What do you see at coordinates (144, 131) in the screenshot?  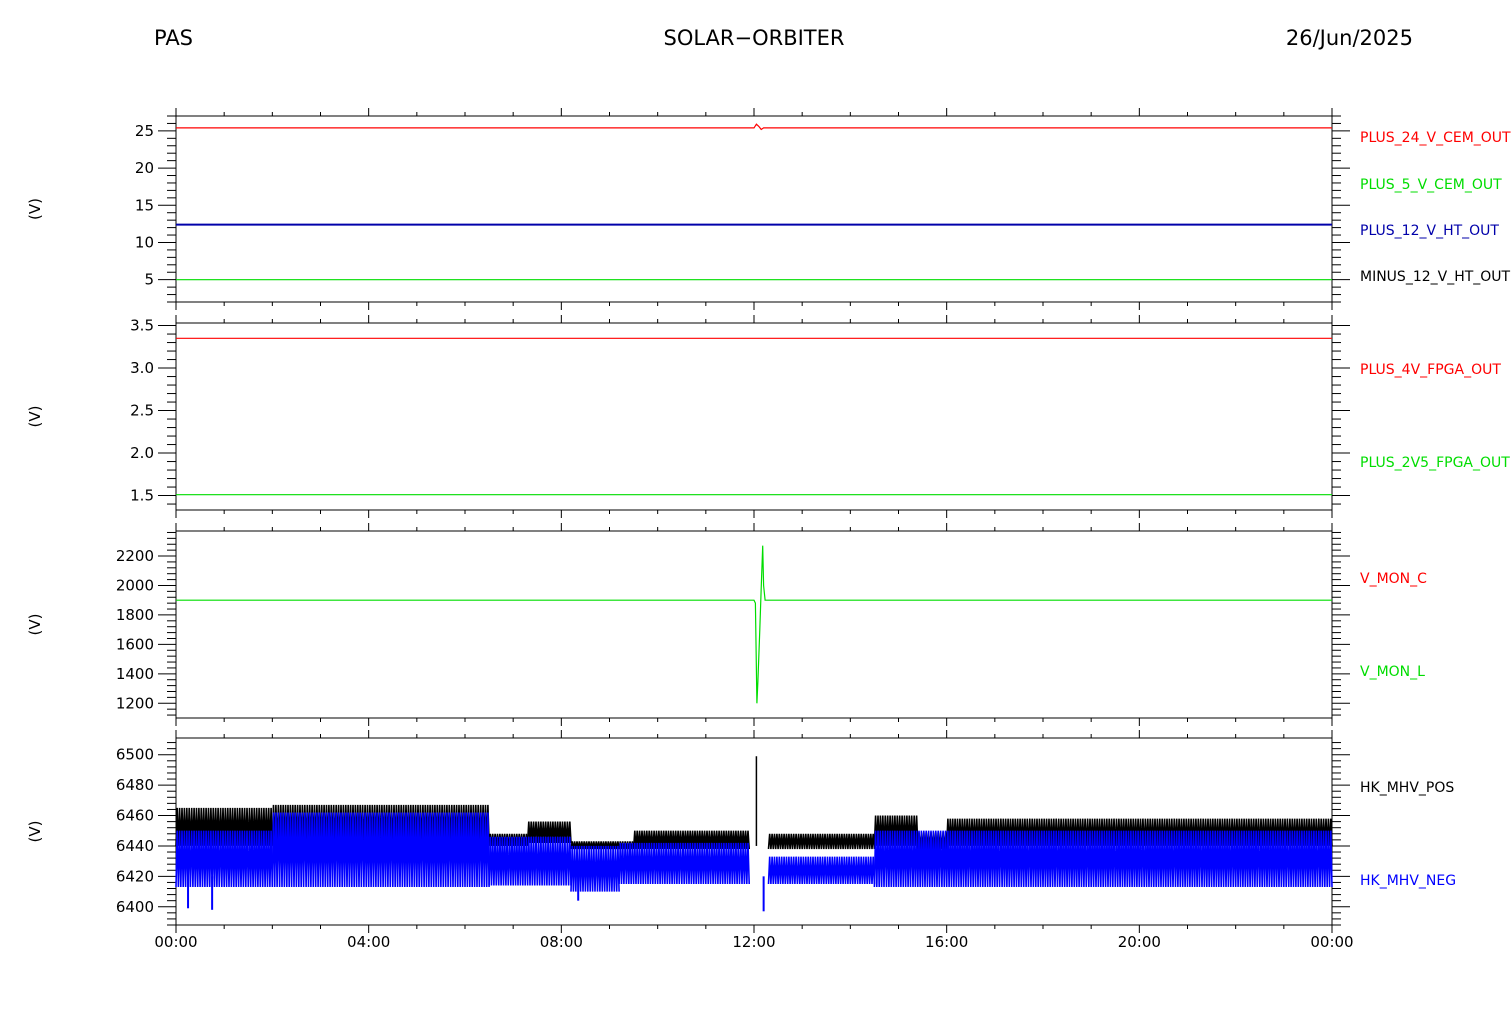 I see `y-tick-label: 25` at bounding box center [144, 131].